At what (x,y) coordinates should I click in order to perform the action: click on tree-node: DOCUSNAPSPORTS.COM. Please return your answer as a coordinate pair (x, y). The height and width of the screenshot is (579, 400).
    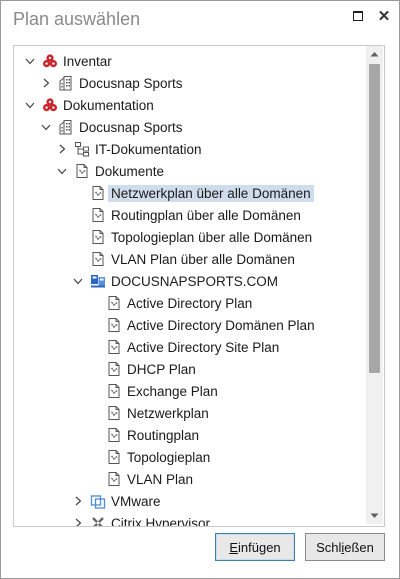
    Looking at the image, I should click on (175, 281).